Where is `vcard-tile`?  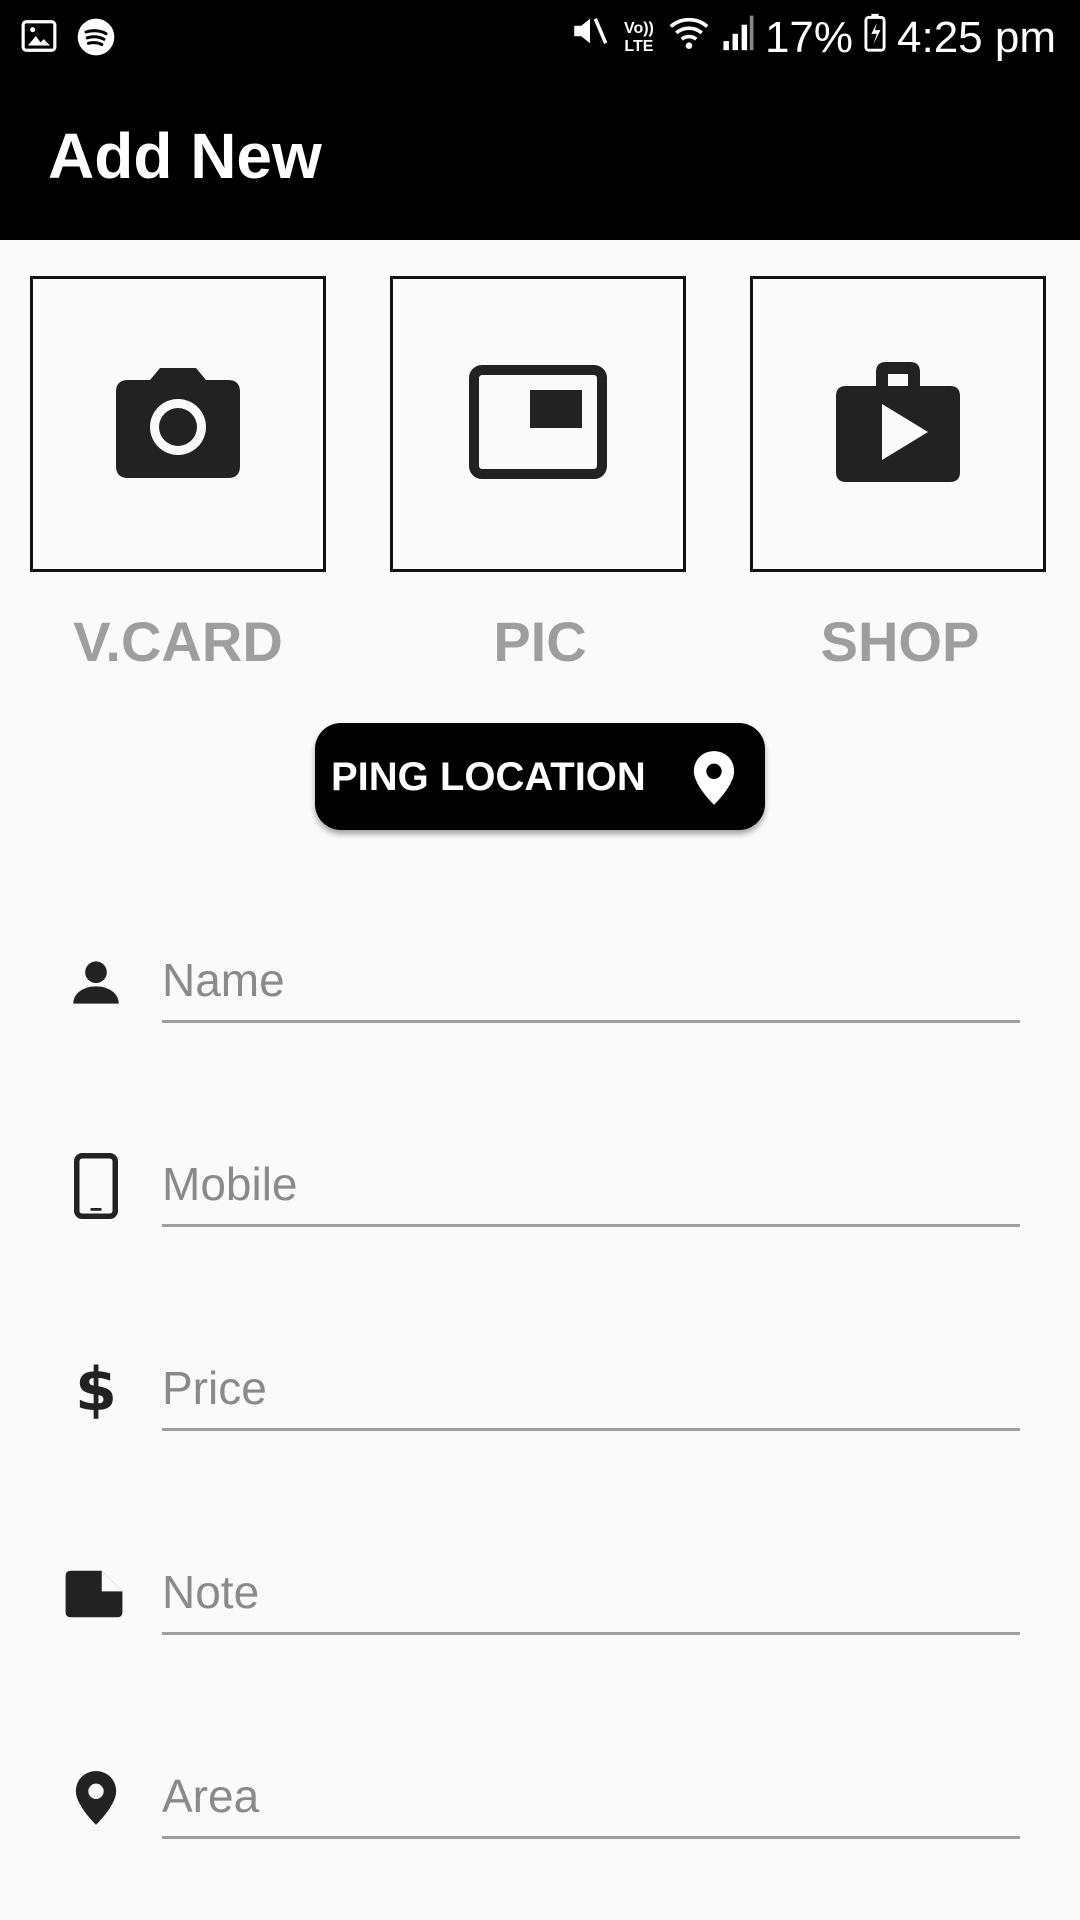 vcard-tile is located at coordinates (178, 424).